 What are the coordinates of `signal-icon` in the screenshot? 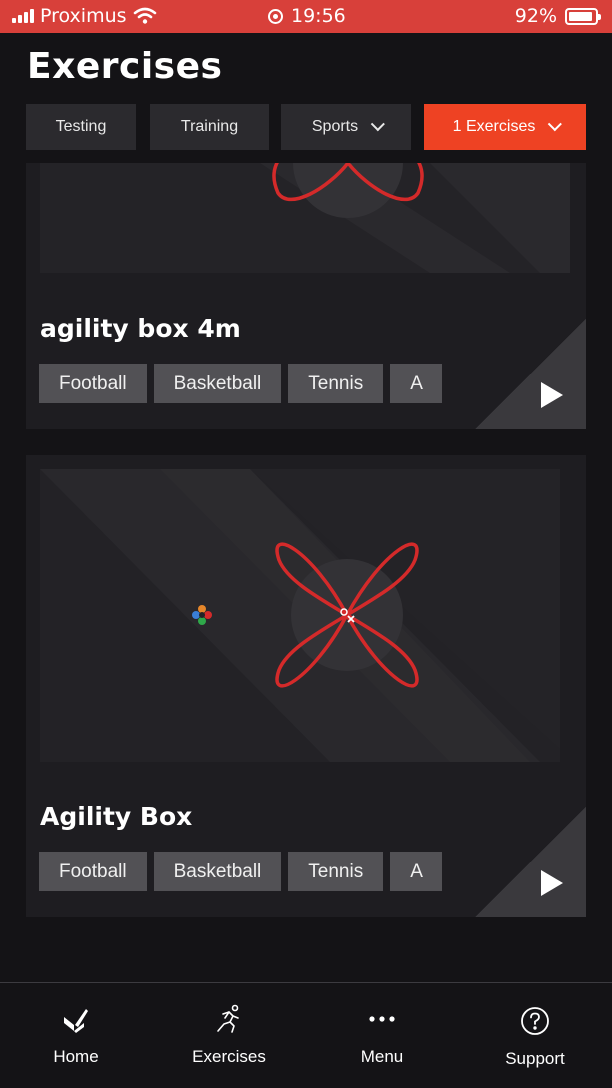 It's located at (23, 16).